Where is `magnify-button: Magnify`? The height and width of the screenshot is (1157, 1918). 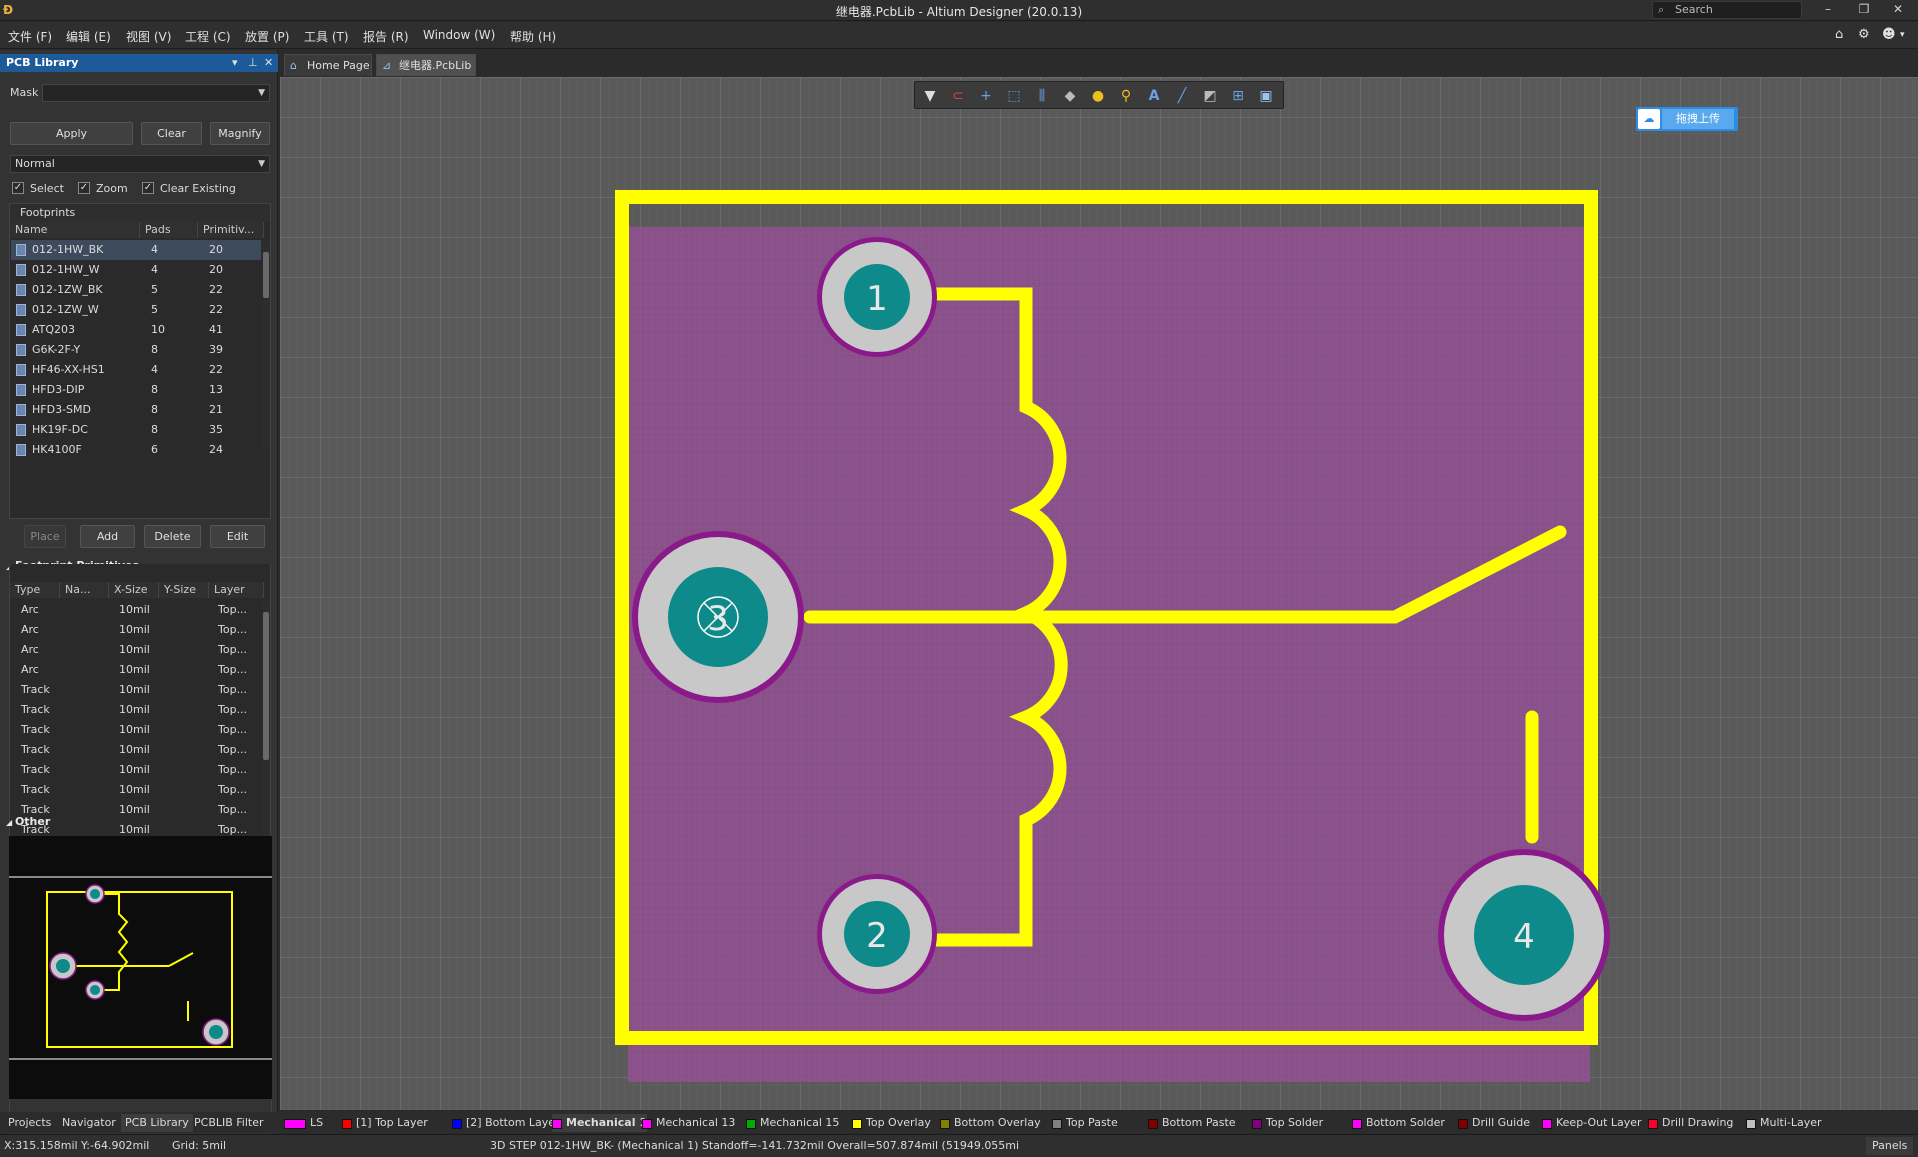
magnify-button: Magnify is located at coordinates (240, 133).